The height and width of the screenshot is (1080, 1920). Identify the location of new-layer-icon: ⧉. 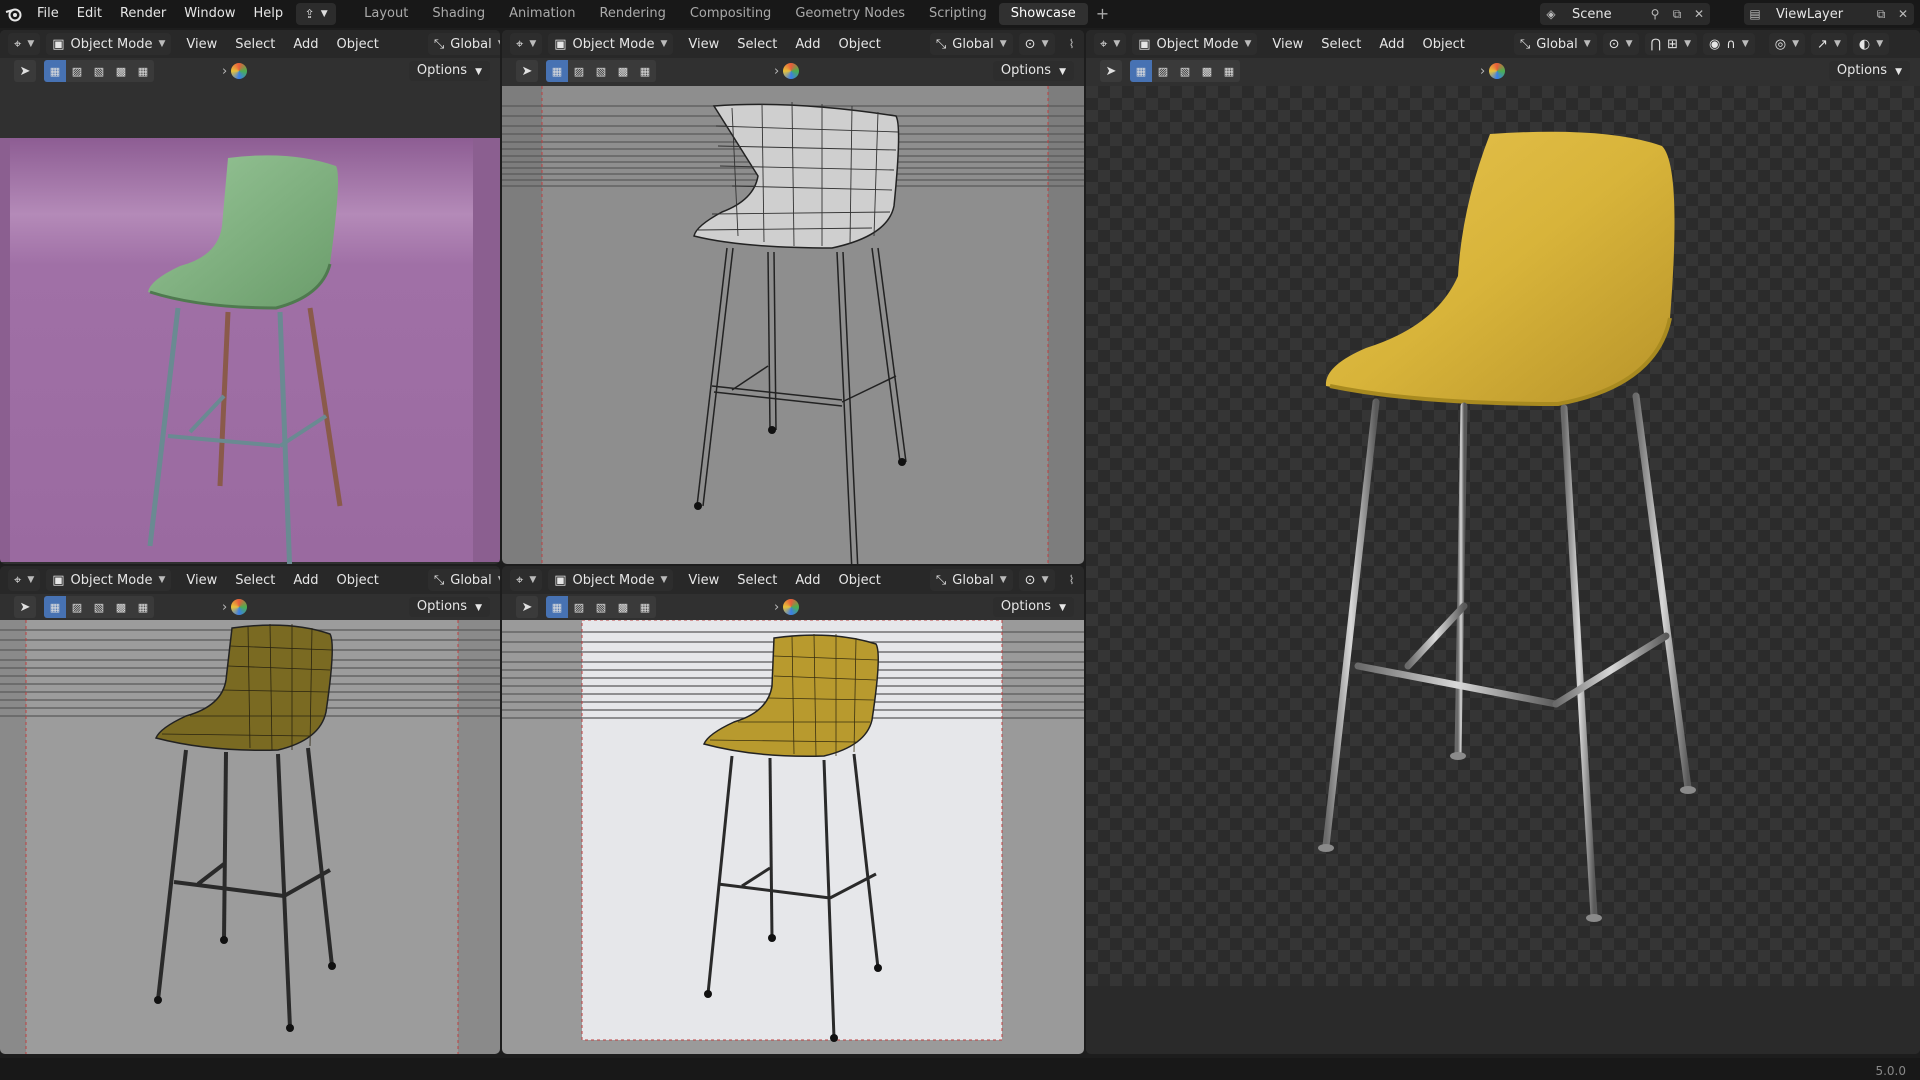
(1881, 14).